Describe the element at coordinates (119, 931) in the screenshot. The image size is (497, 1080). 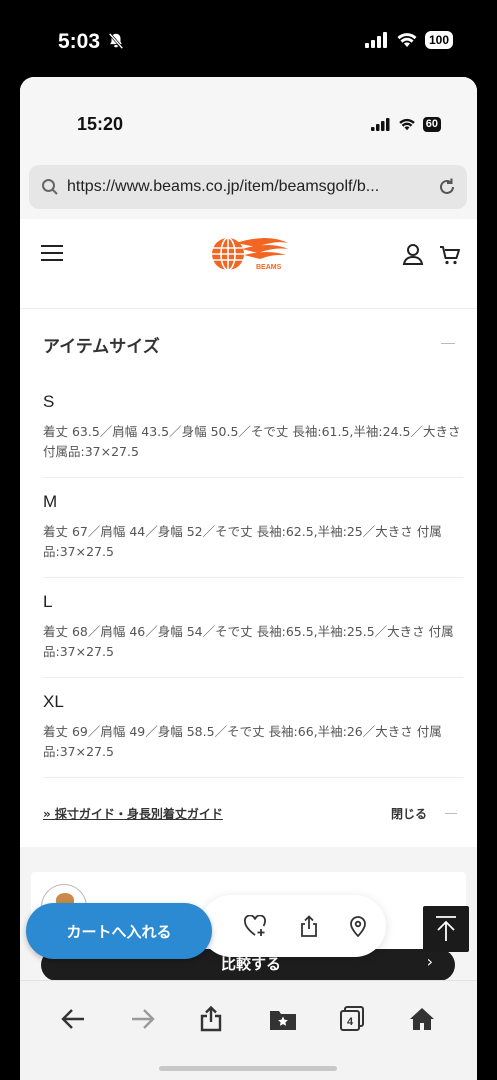
I see `add-to-cart-button: カートへ入れる` at that location.